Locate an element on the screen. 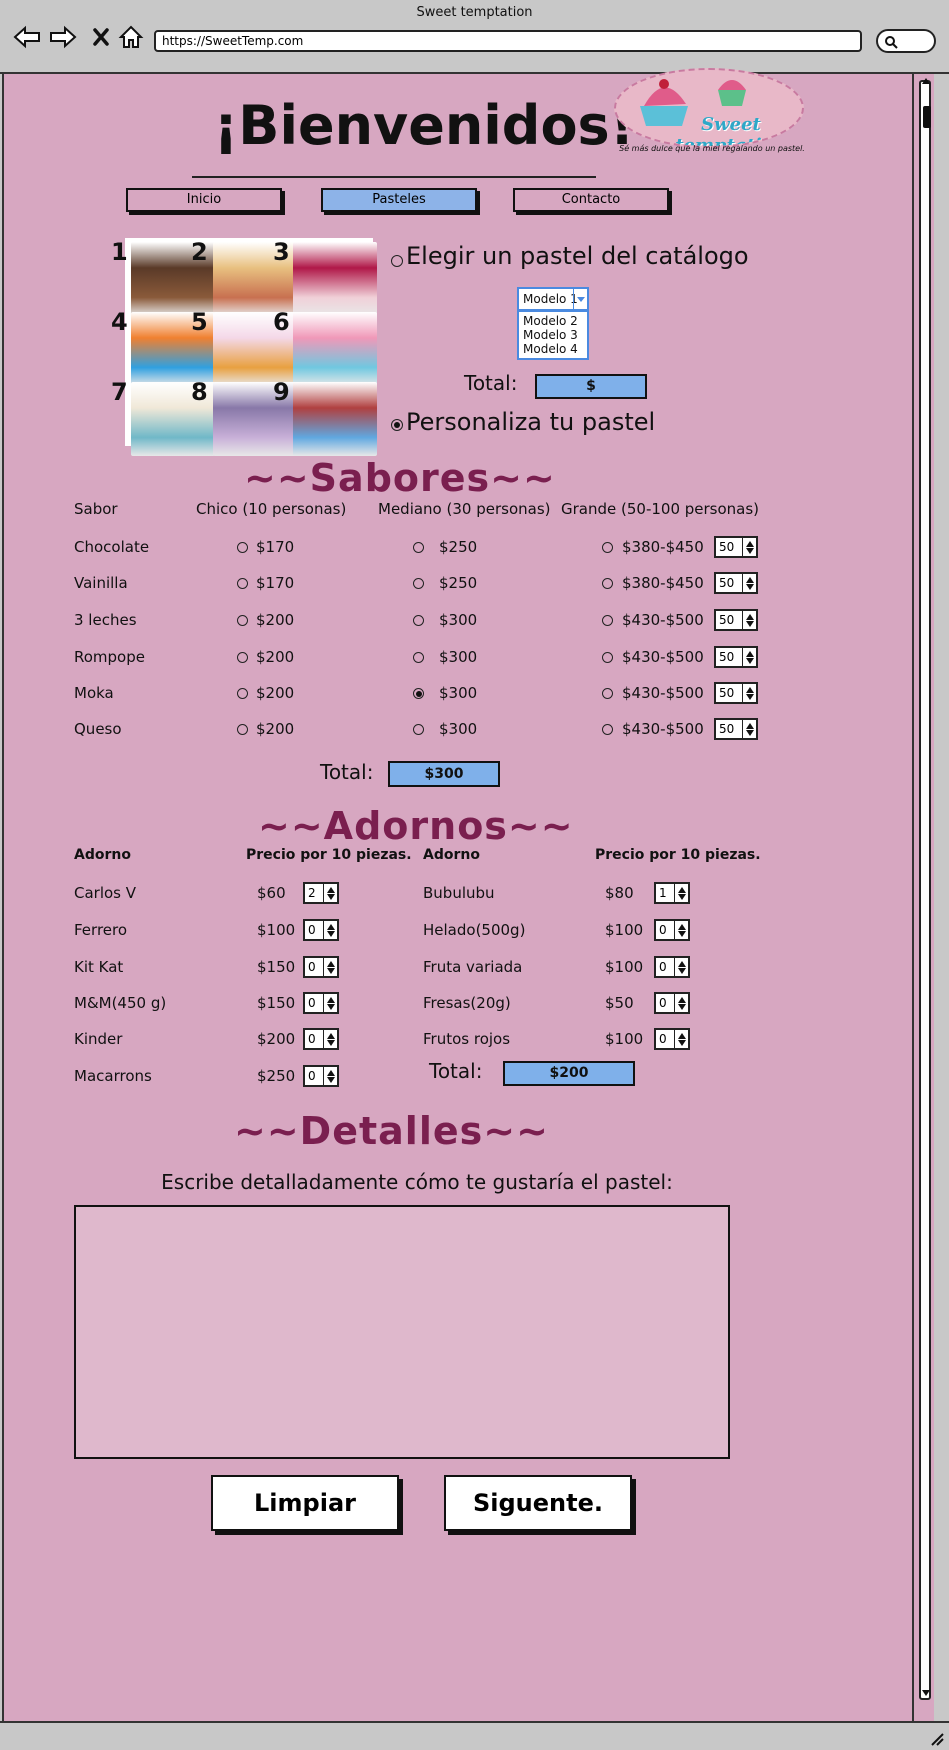 The width and height of the screenshot is (949, 1750). next-button: Siguente. is located at coordinates (538, 1503).